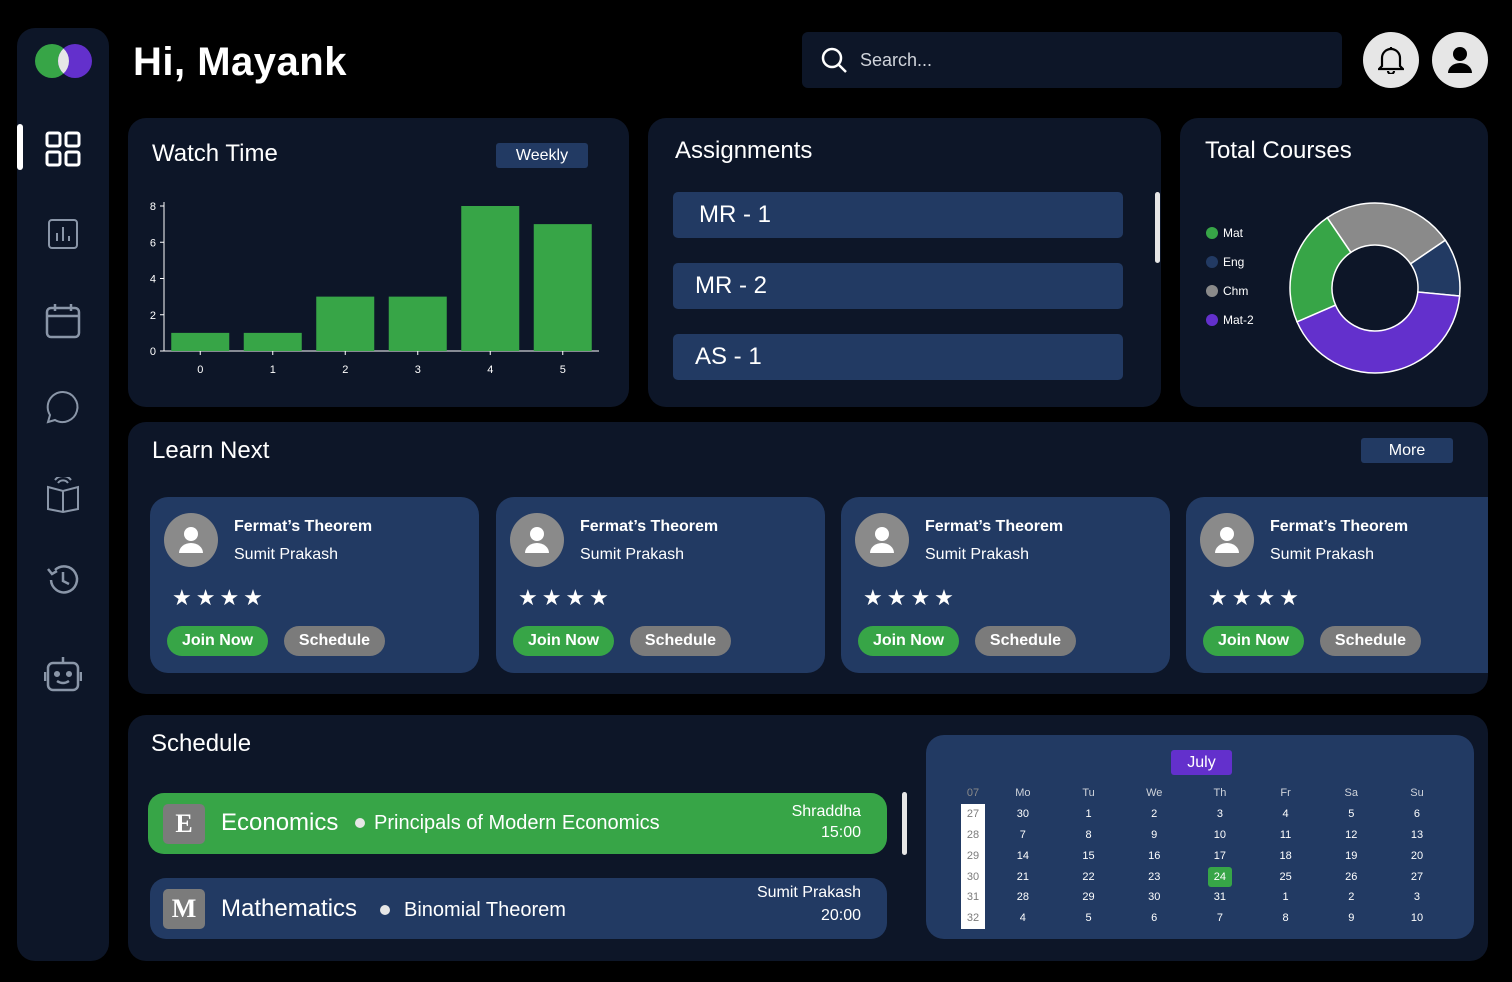 This screenshot has height=982, width=1512. What do you see at coordinates (1286, 835) in the screenshot?
I see `calendar-day: 11` at bounding box center [1286, 835].